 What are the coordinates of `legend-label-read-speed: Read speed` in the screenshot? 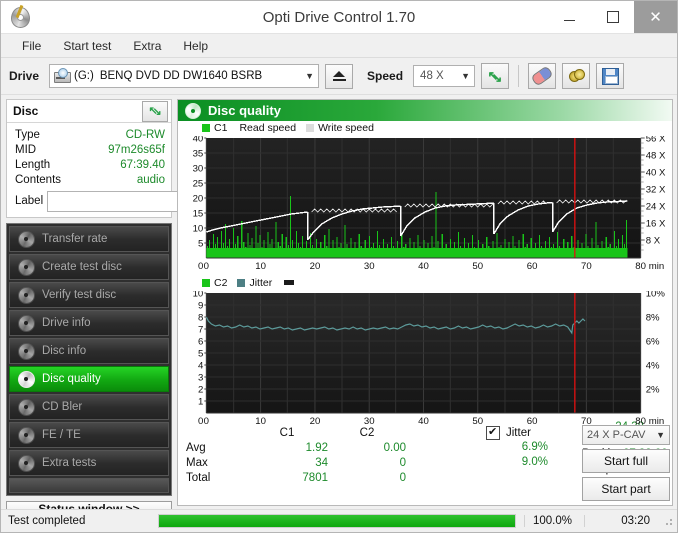 It's located at (268, 128).